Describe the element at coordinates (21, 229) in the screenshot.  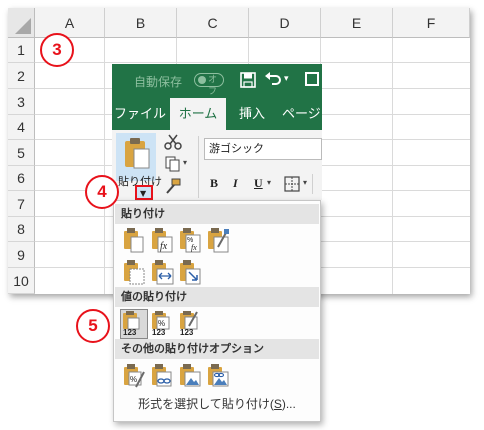
I see `row-header-8: 8` at that location.